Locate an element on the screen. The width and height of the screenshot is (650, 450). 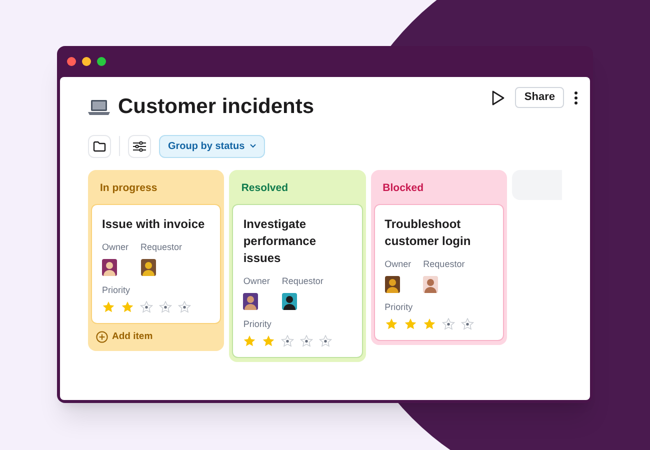
column-title: Resolved is located at coordinates (265, 188).